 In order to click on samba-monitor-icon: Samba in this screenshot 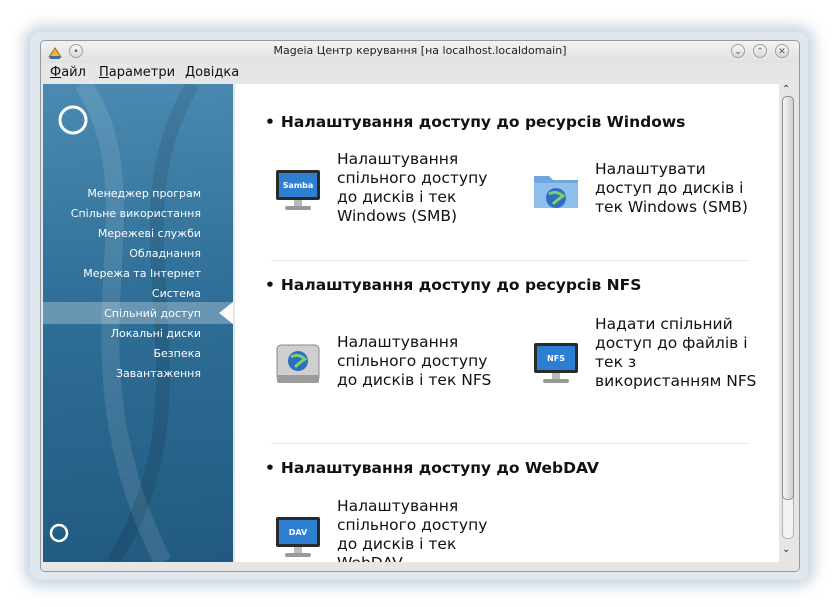, I will do `click(298, 191)`.